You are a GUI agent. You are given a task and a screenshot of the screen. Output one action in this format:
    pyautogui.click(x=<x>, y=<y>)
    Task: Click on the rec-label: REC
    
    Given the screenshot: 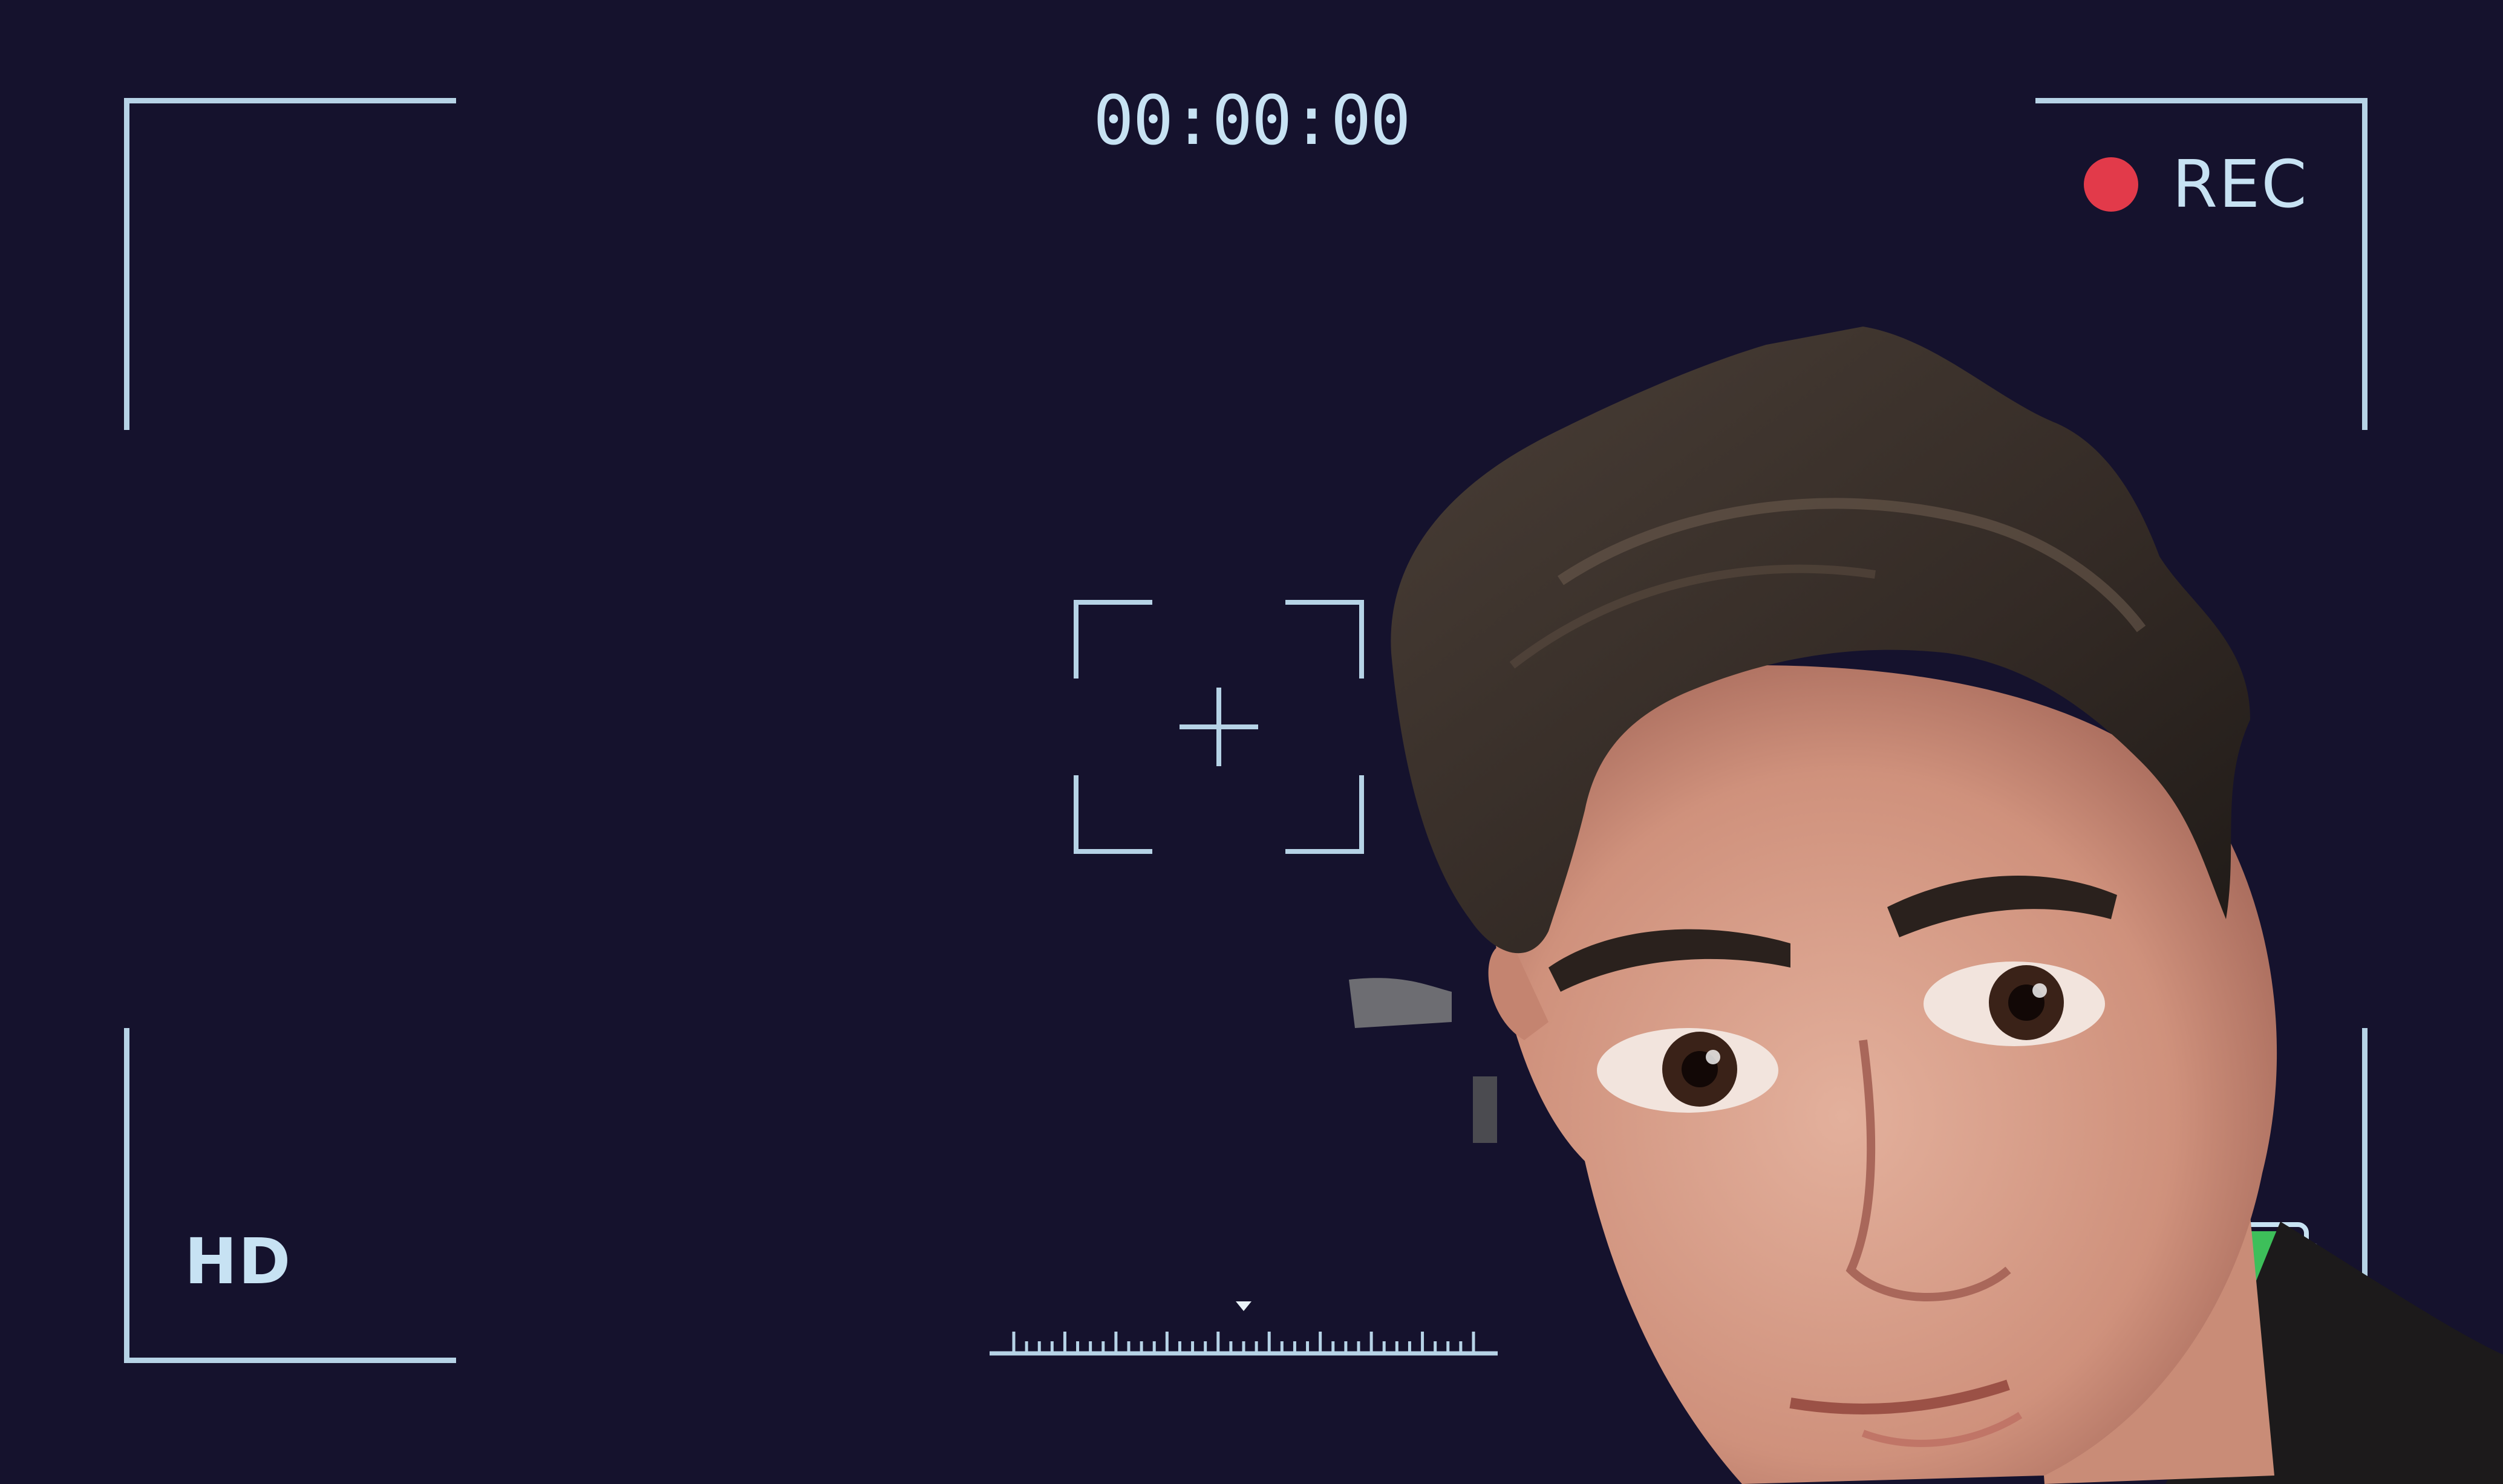 What is the action you would take?
    pyautogui.click(x=2240, y=184)
    